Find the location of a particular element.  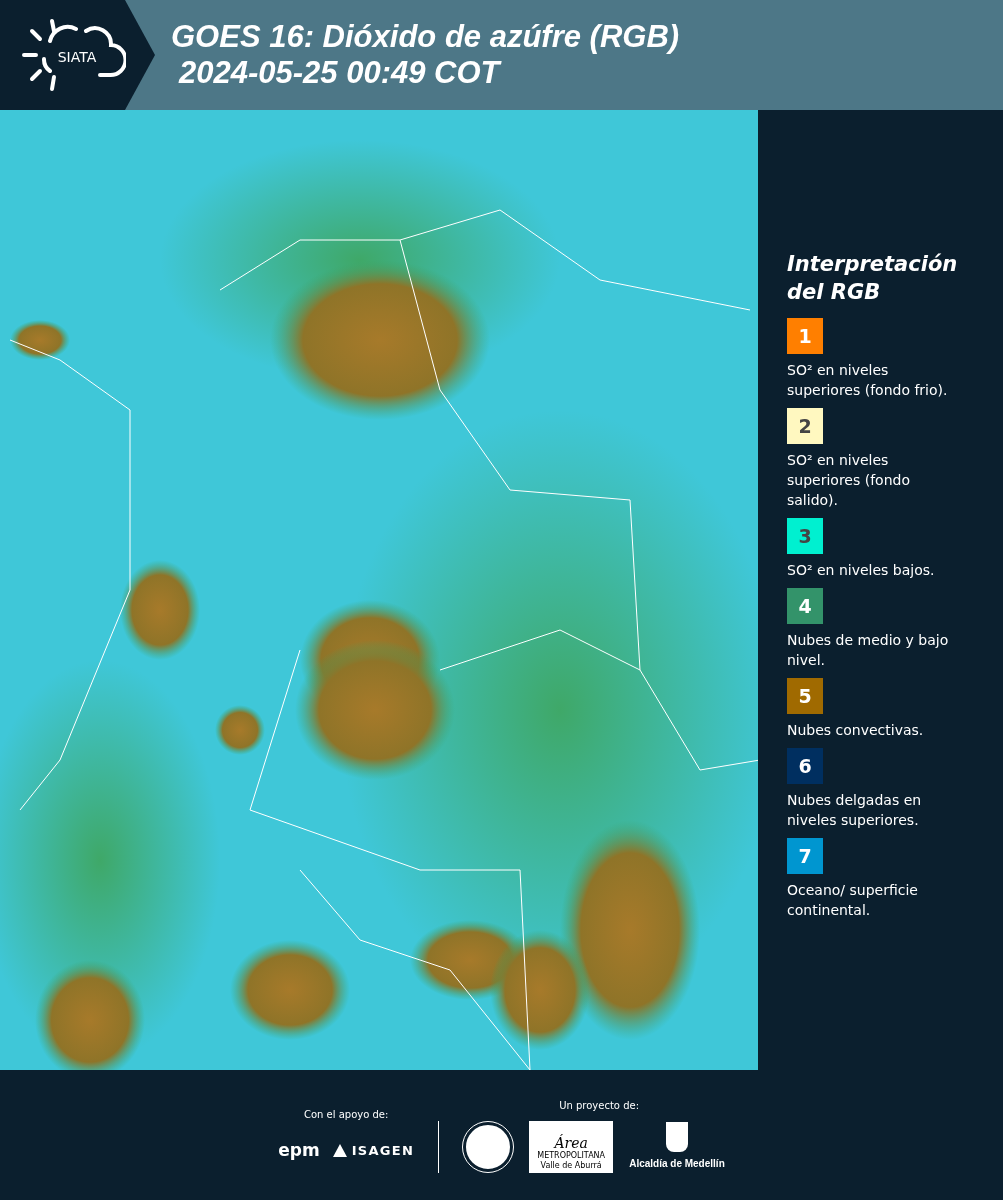

support-label: Con el apoyo de: is located at coordinates (346, 1114).